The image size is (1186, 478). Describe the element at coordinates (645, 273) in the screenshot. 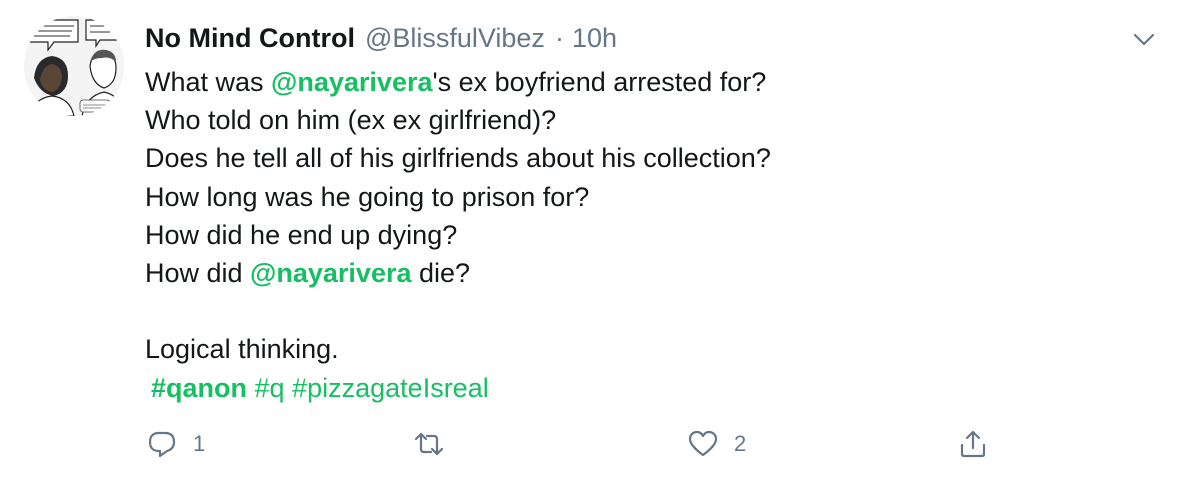

I see `tweet-line: How did @nayarivera die?` at that location.